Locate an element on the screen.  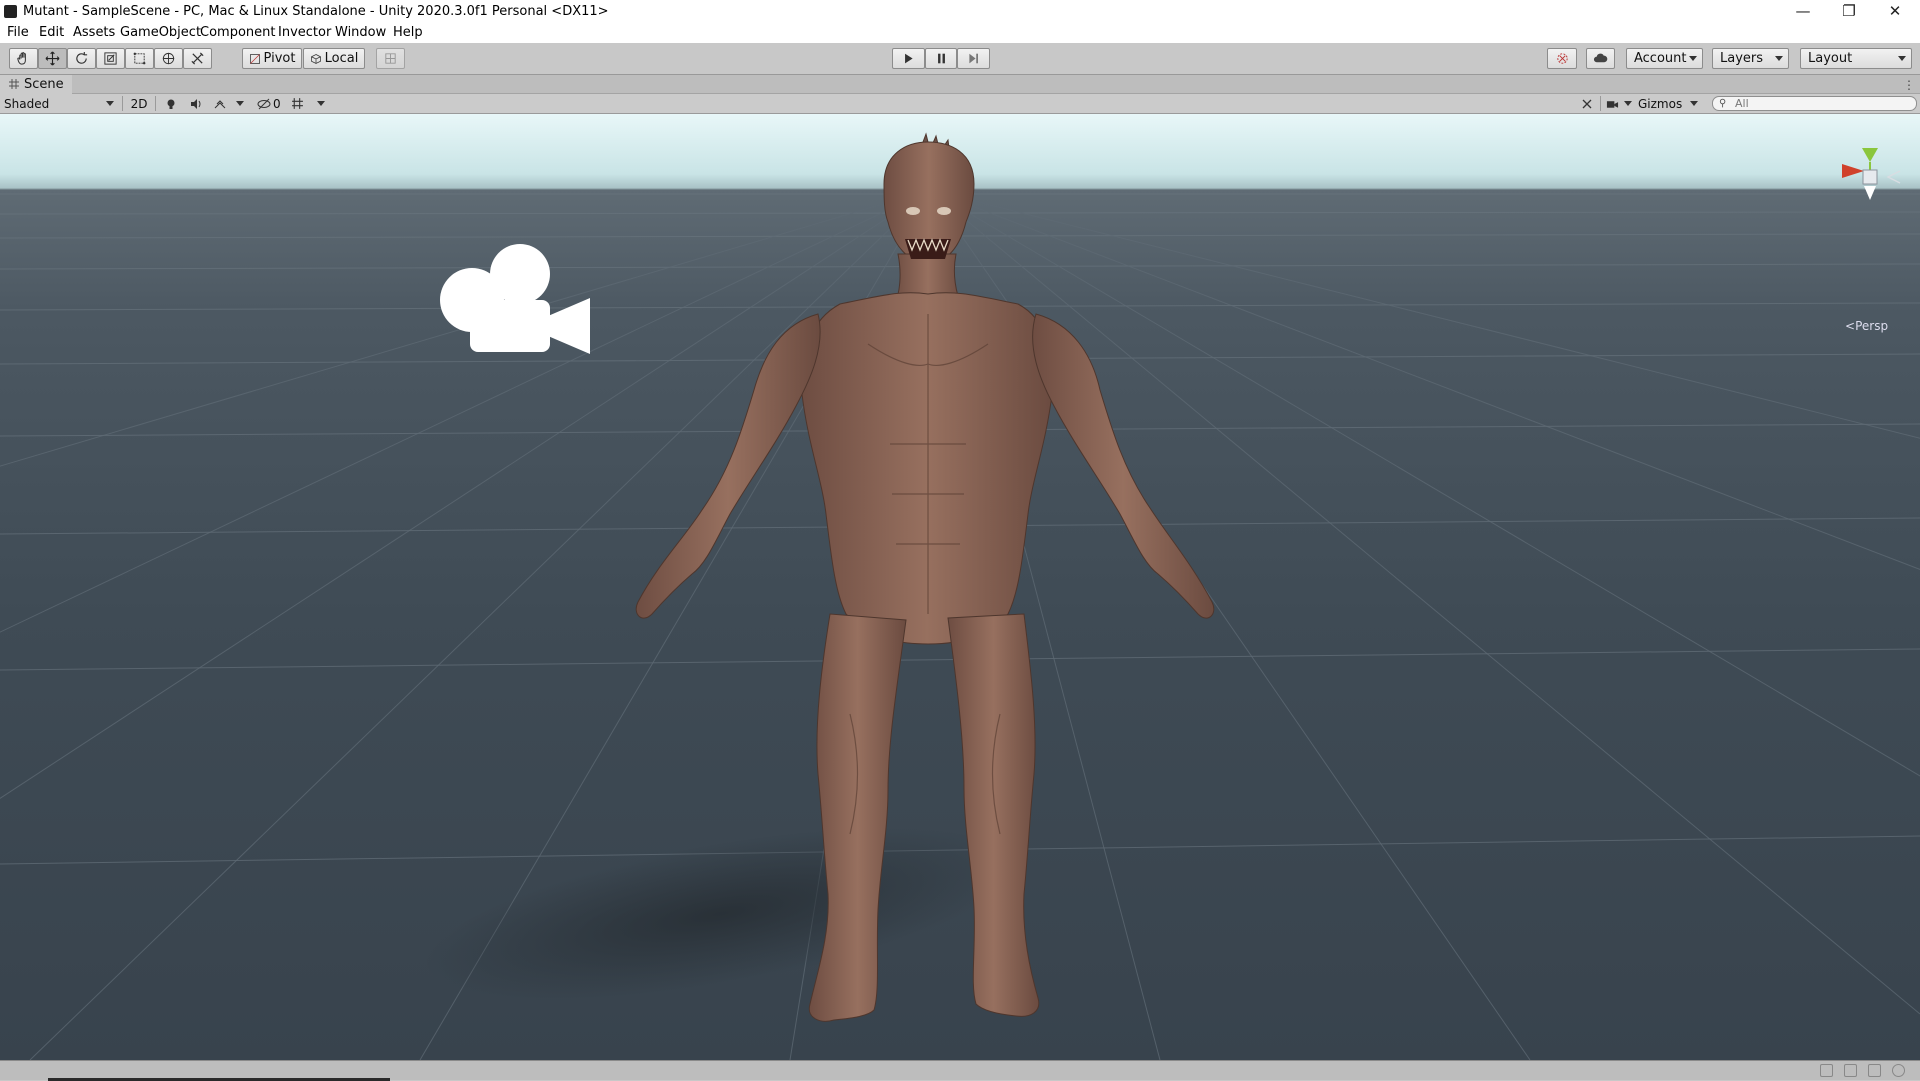
step-button is located at coordinates (973, 58).